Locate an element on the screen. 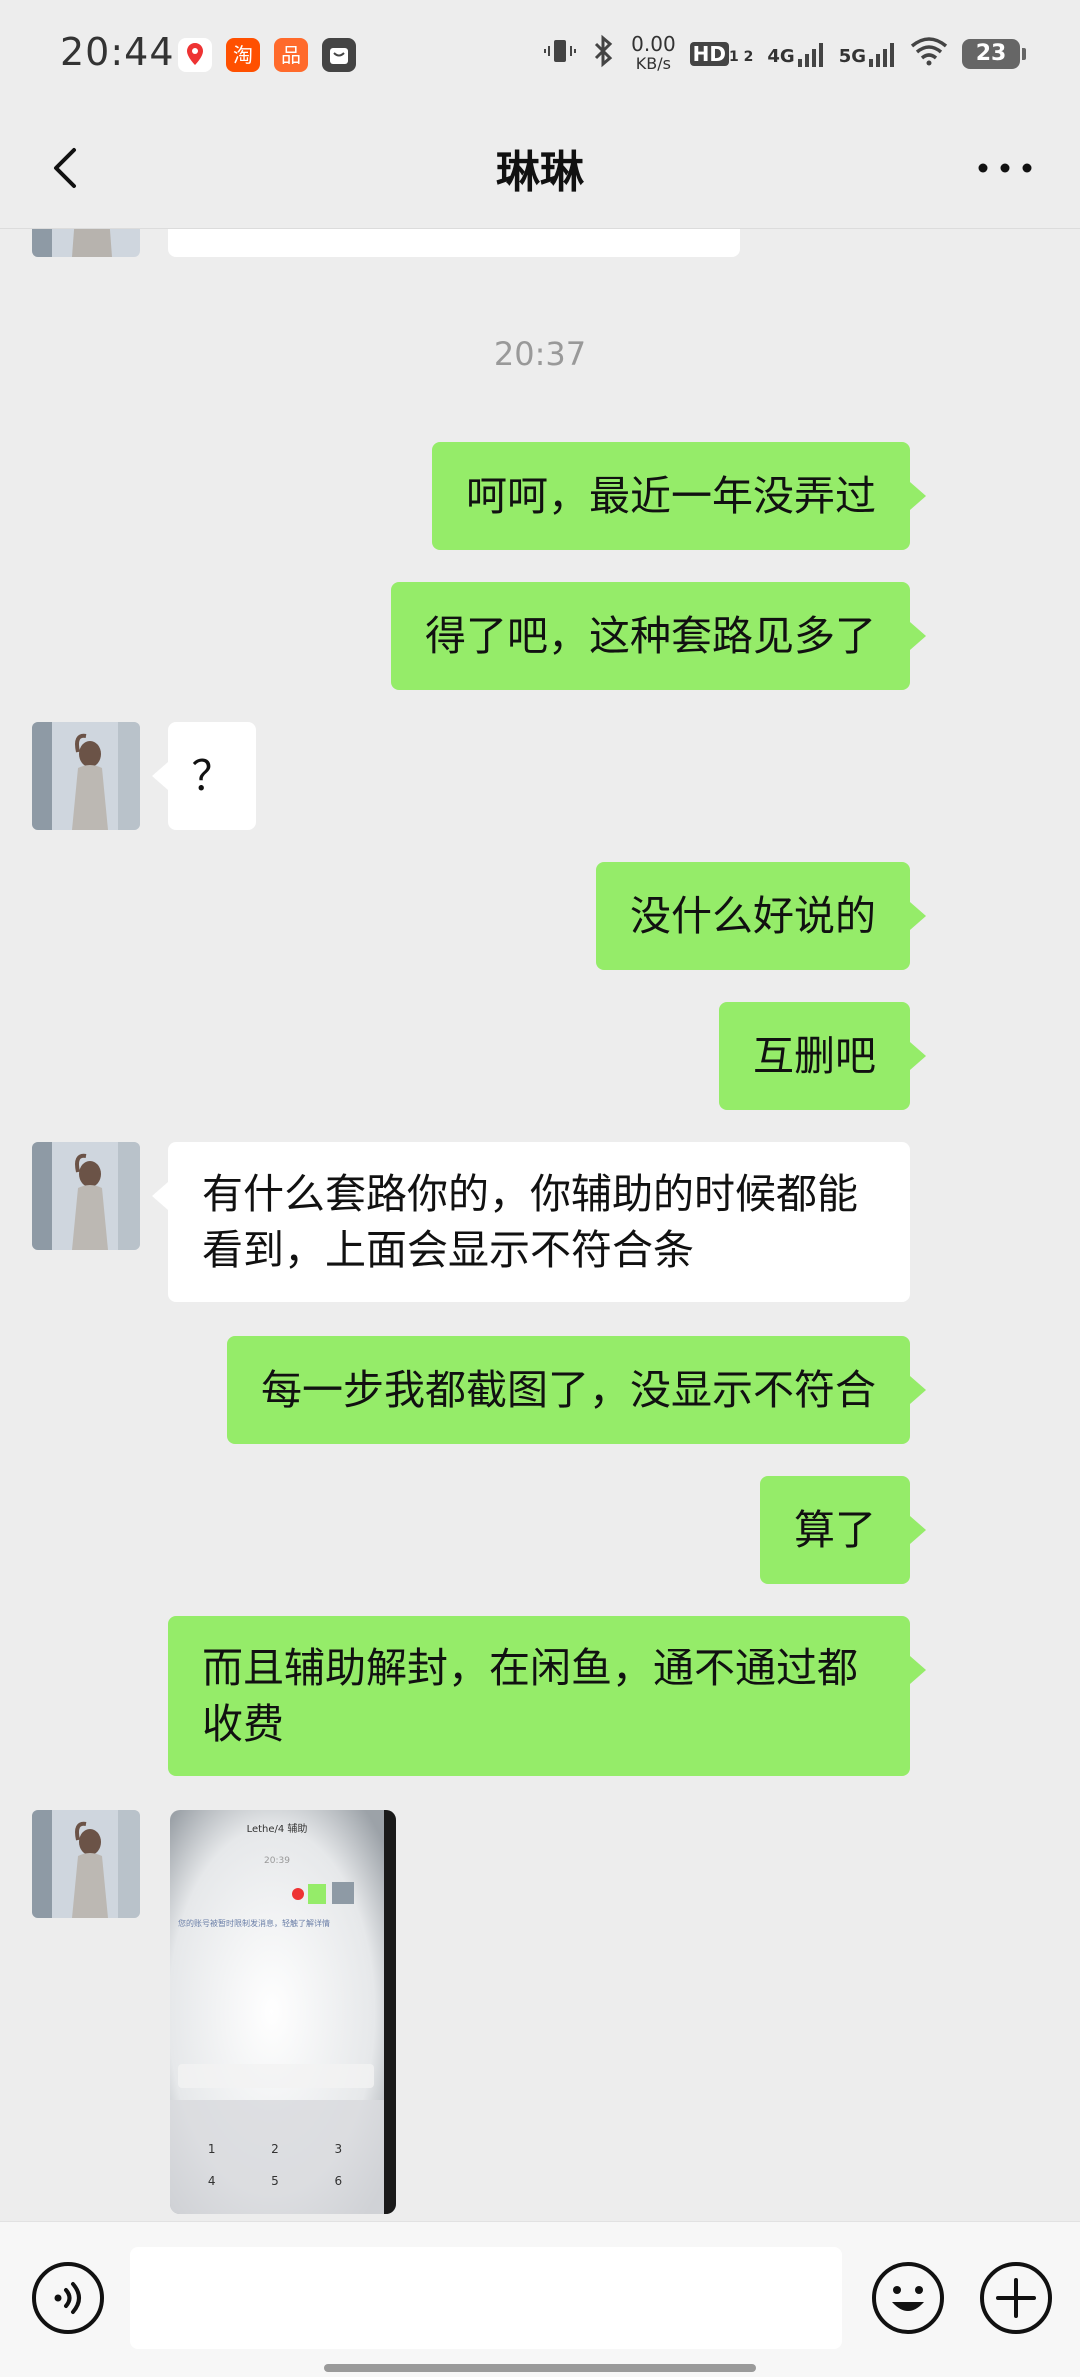 The width and height of the screenshot is (1080, 2377). net-speed-unit: KB/s is located at coordinates (653, 63).